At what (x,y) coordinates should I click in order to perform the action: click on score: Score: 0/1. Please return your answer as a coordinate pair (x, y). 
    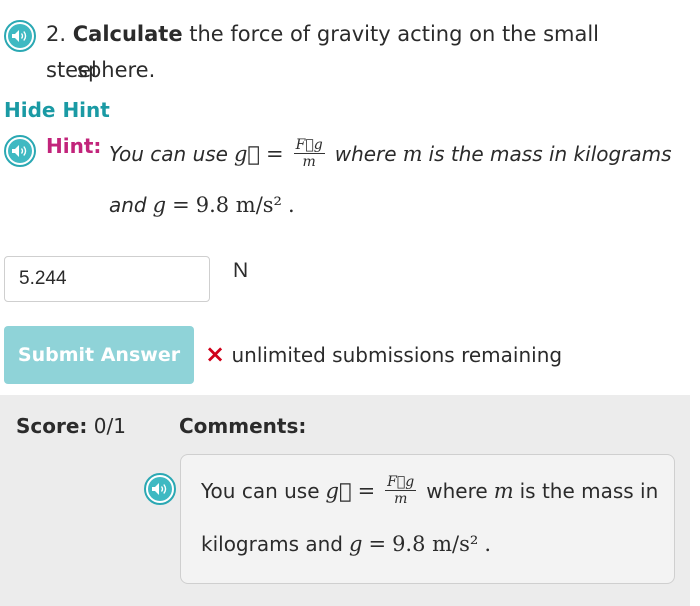
    Looking at the image, I should click on (71, 426).